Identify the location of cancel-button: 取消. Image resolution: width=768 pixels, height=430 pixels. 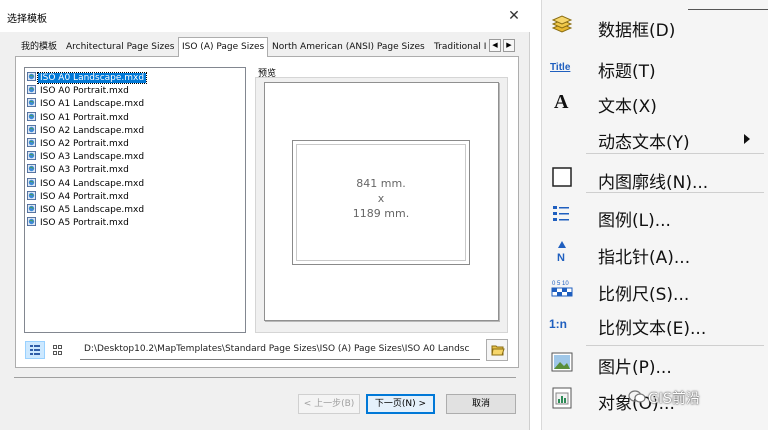
(481, 404).